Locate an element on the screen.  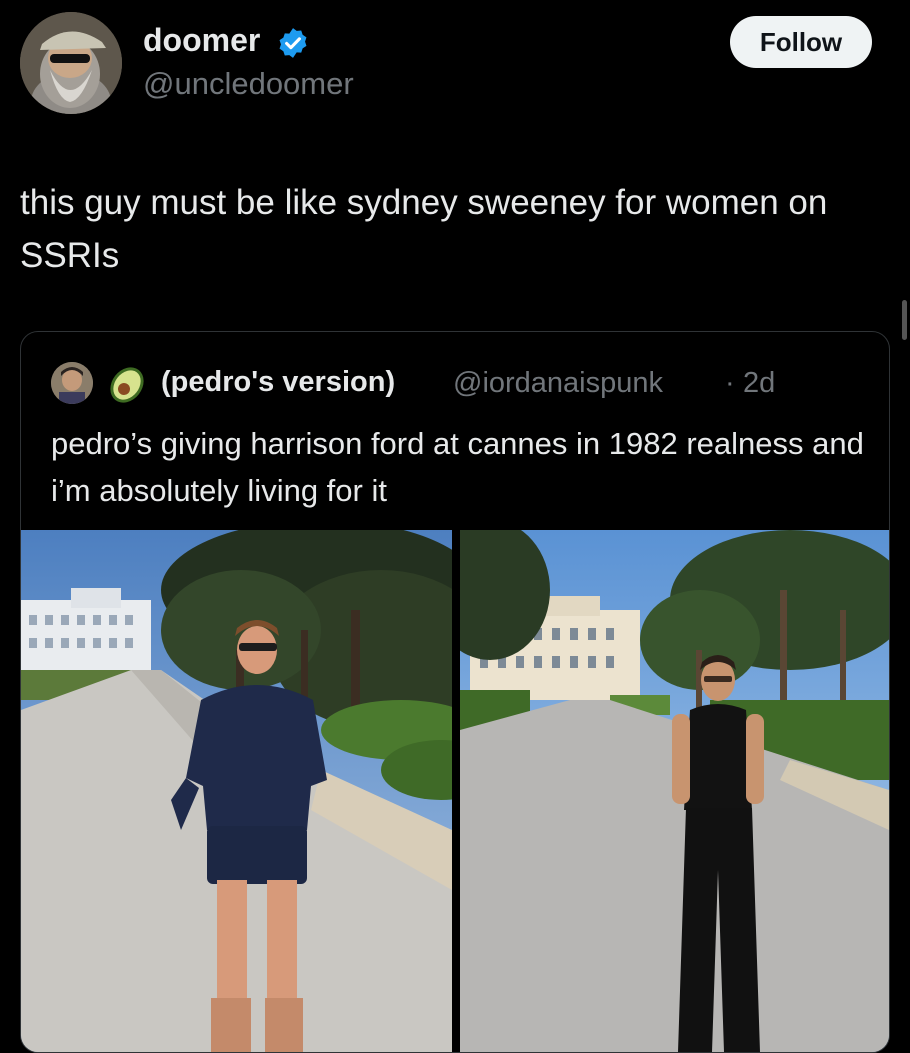
quote-avatar-image is located at coordinates (72, 383).